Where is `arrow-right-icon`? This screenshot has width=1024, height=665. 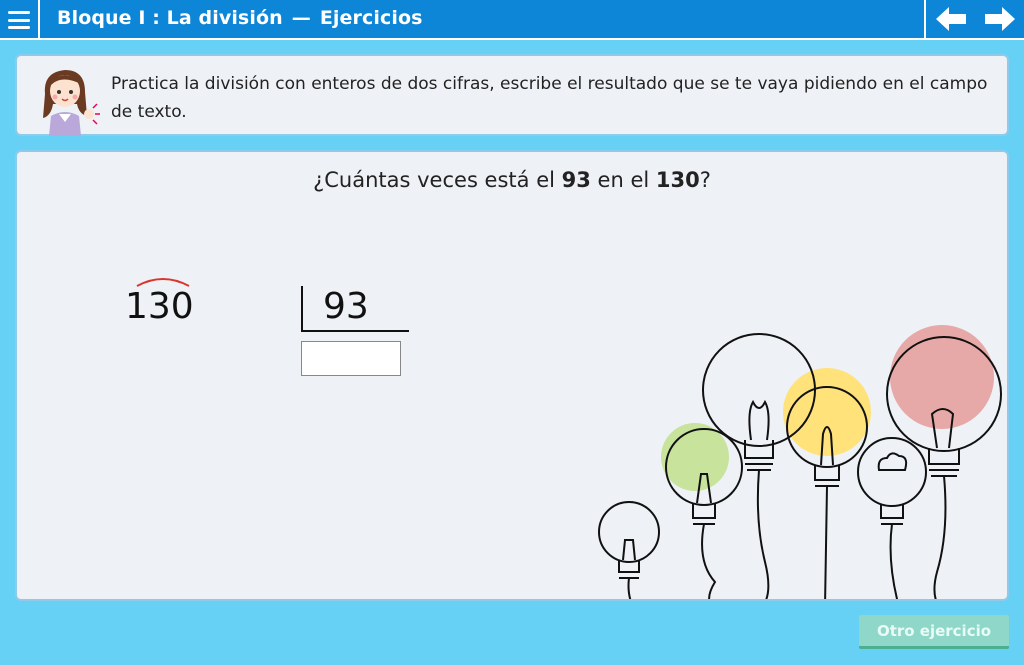 arrow-right-icon is located at coordinates (999, 19).